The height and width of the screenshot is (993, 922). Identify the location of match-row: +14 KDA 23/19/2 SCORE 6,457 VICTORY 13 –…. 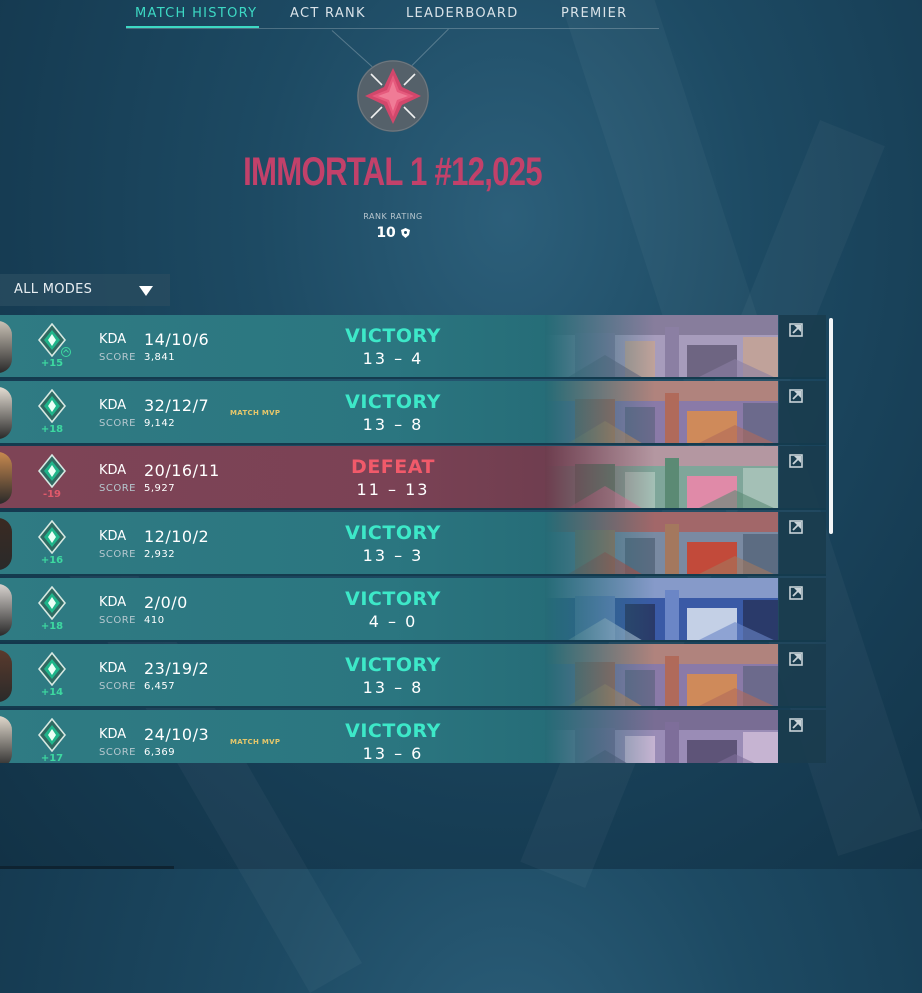
(413, 676).